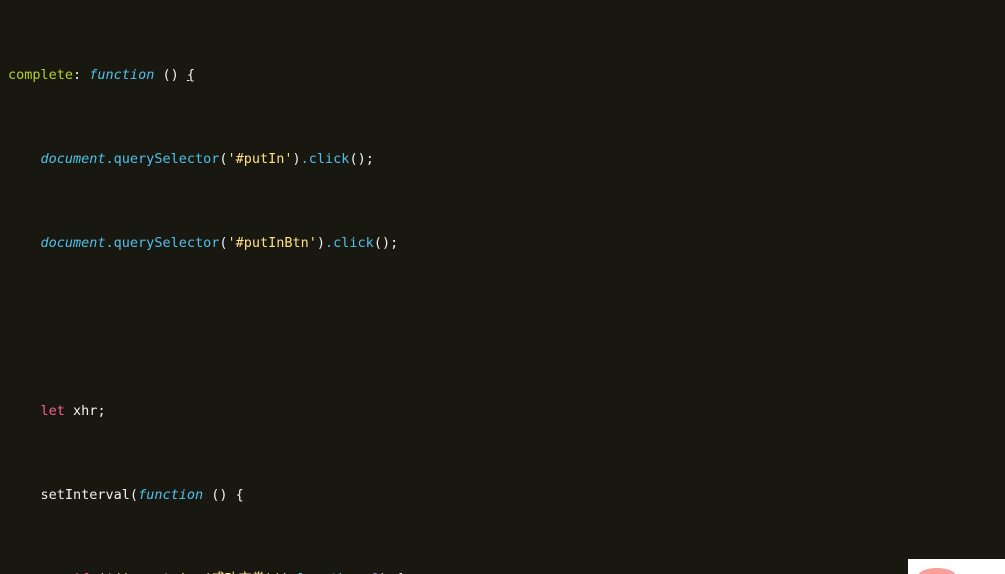 The height and width of the screenshot is (574, 1005). I want to click on token-punct: (, so click(134, 495).